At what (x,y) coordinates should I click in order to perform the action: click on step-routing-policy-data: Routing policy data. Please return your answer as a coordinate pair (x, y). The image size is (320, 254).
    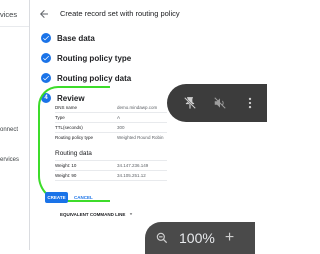
    Looking at the image, I should click on (86, 78).